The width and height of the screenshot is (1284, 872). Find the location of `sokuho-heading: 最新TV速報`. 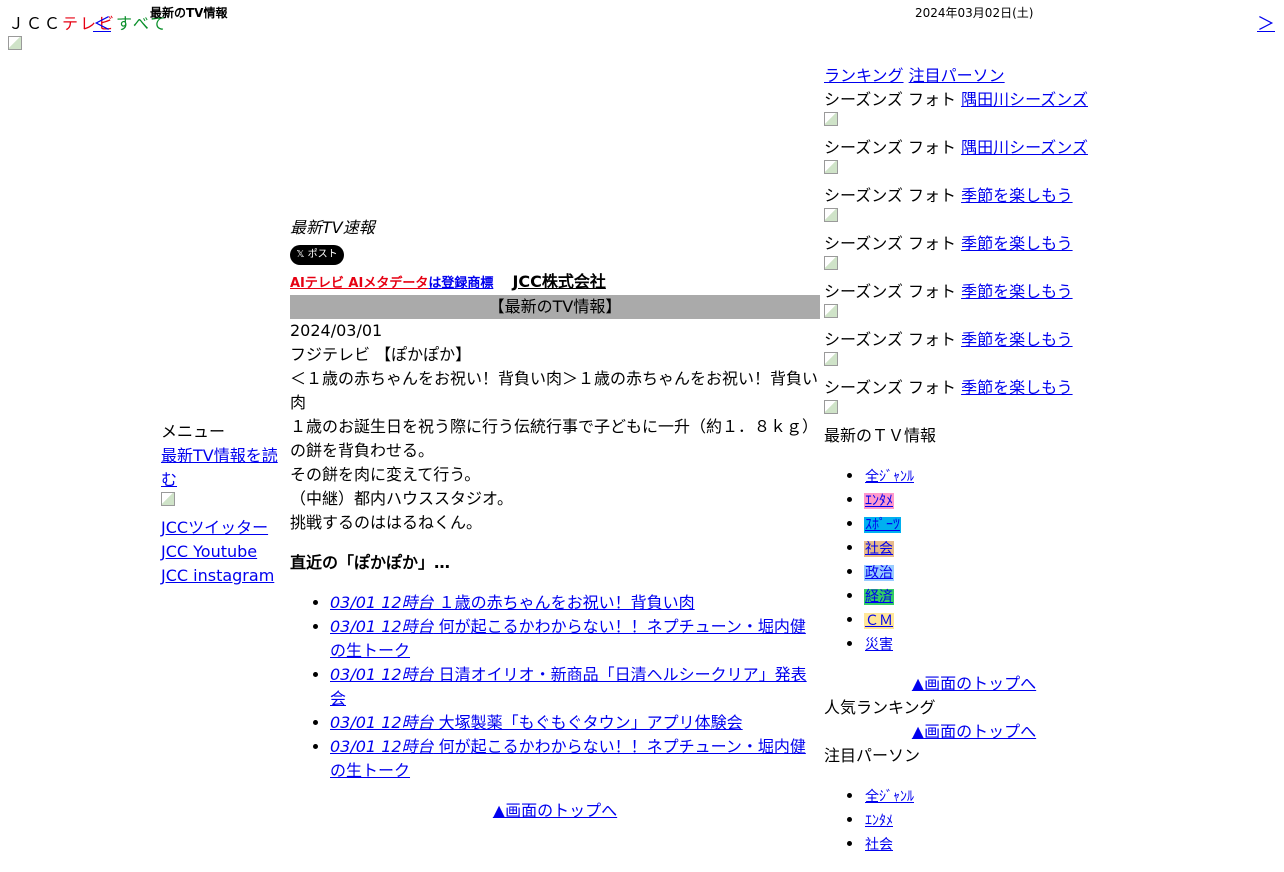

sokuho-heading: 最新TV速報 is located at coordinates (332, 227).